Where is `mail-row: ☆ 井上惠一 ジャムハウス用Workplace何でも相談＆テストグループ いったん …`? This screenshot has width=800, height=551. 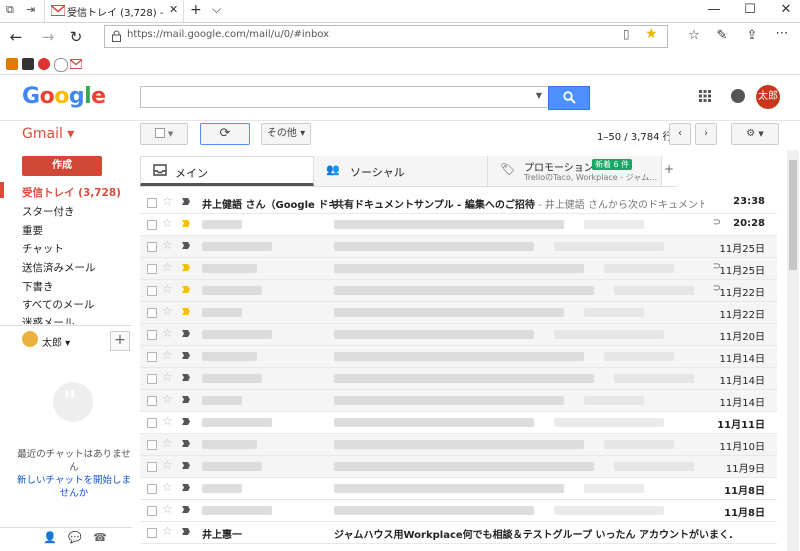 mail-row: ☆ 井上惠一 ジャムハウス用Workplace何でも相談＆テストグループ いったん … is located at coordinates (458, 533).